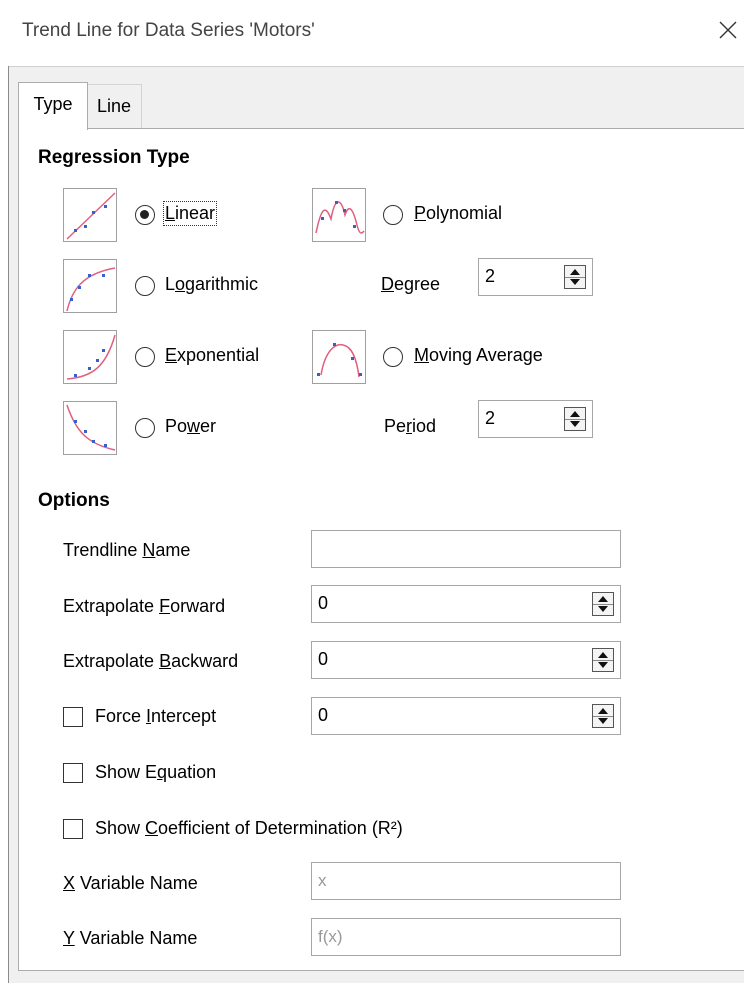 The height and width of the screenshot is (983, 744). Describe the element at coordinates (339, 215) in the screenshot. I see `polynomial-trend-icon` at that location.